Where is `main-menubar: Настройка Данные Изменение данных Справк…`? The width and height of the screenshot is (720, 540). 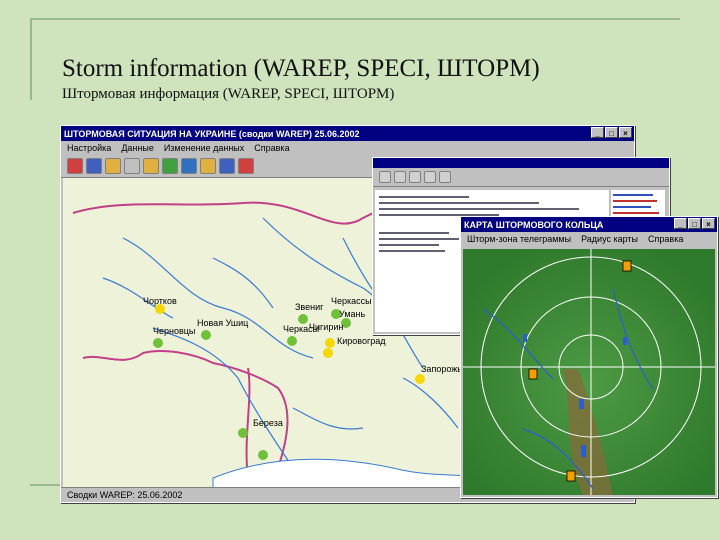 main-menubar: Настройка Данные Изменение данных Справк… is located at coordinates (347, 148).